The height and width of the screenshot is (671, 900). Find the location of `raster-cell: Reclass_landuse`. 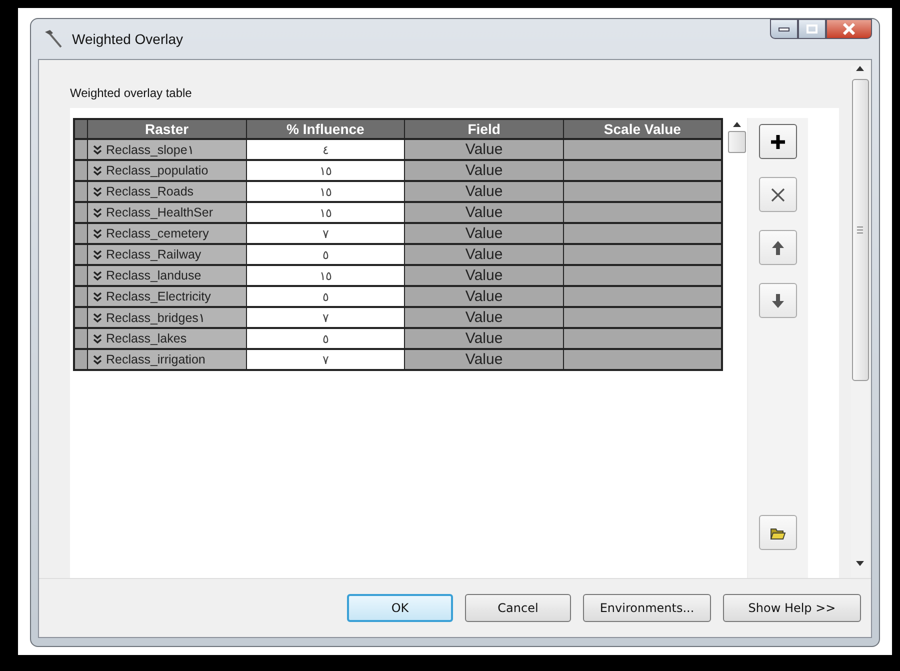

raster-cell: Reclass_landuse is located at coordinates (167, 275).